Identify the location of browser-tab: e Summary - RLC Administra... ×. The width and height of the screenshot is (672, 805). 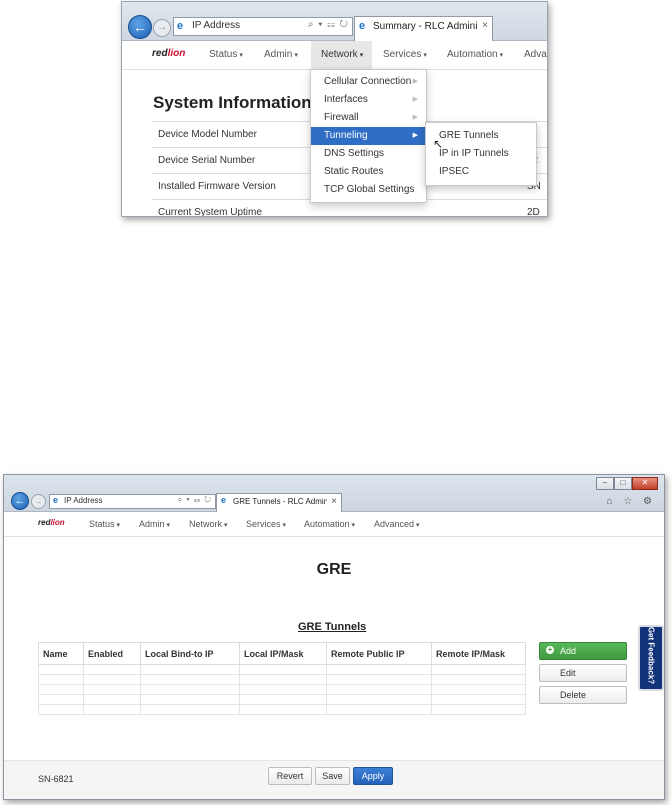
(423, 28).